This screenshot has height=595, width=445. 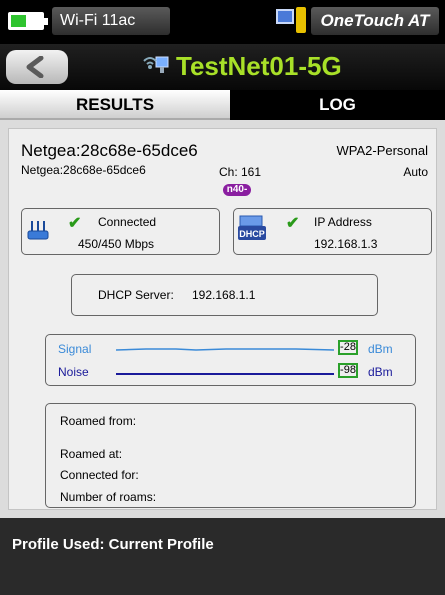 What do you see at coordinates (240, 172) in the screenshot?
I see `channel-label: Ch: 161` at bounding box center [240, 172].